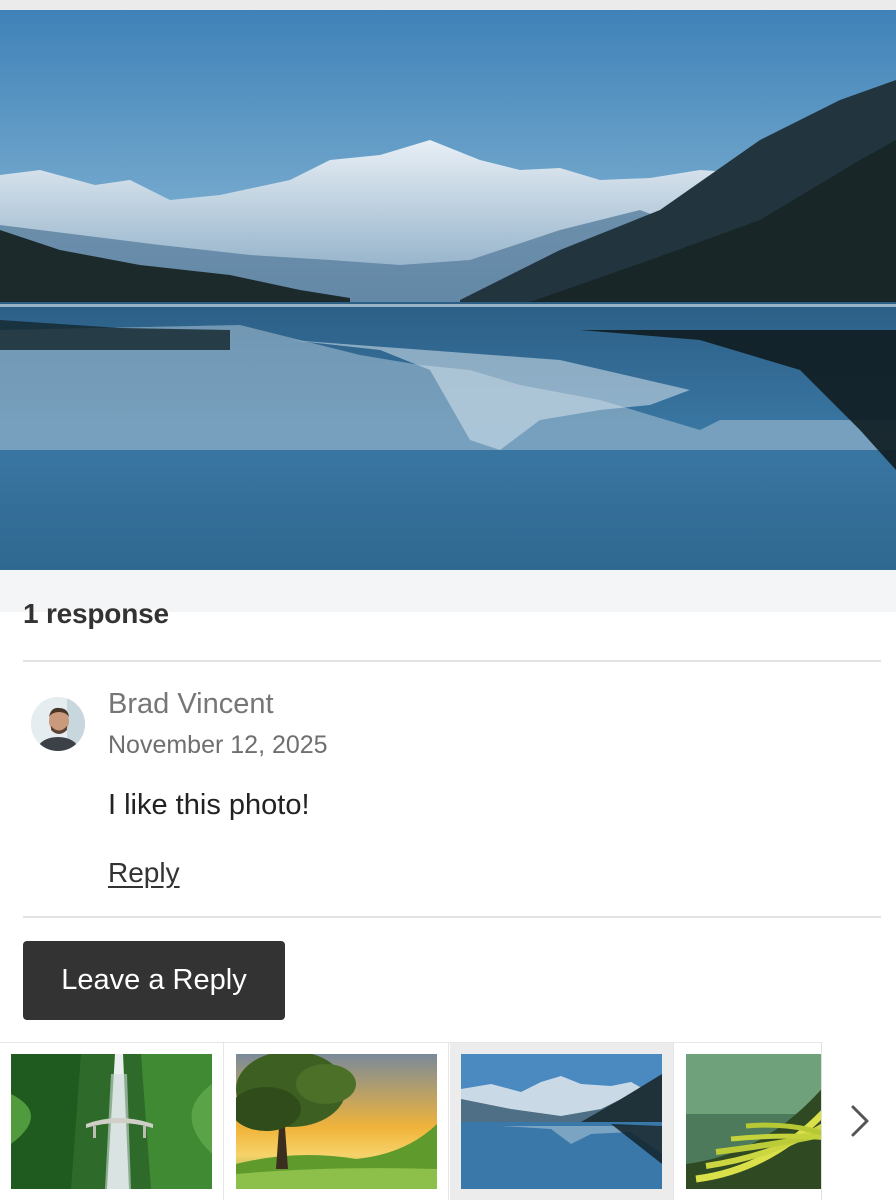 Image resolution: width=896 pixels, height=1200 pixels. I want to click on top-strip, so click(448, 5).